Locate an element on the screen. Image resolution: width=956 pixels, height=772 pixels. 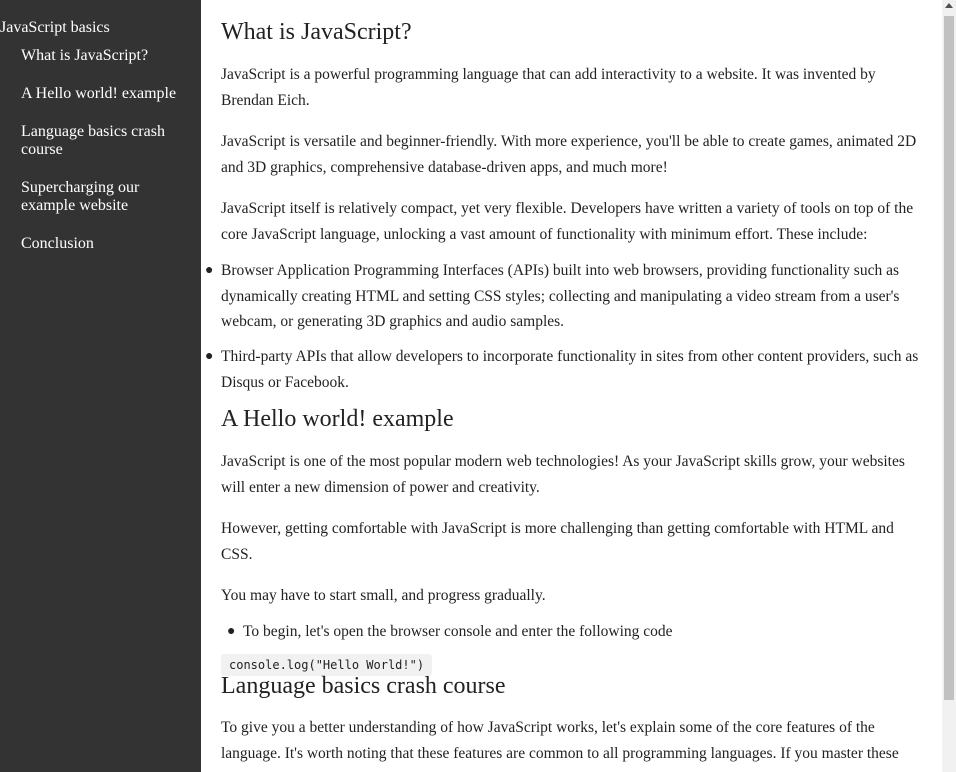
sidebar-item-supercharging-website: Supercharging our example website is located at coordinates (106, 197).